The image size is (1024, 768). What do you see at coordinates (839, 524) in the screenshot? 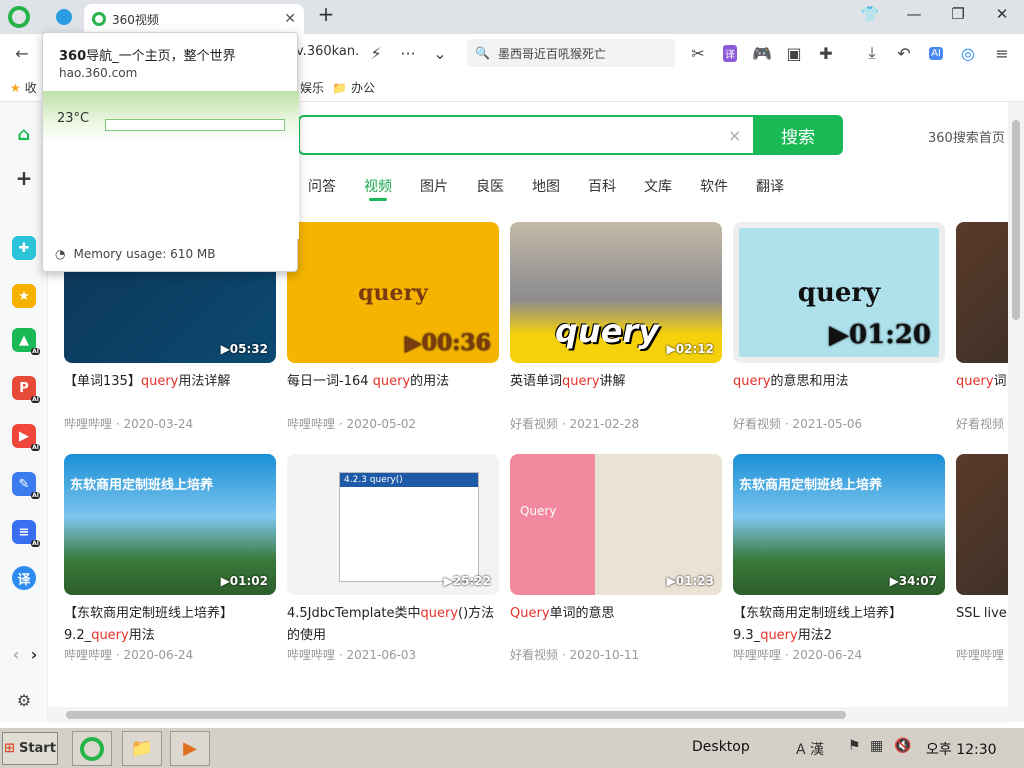
I see `video-thumbnail: 东软商用定制班线上培养 ▶34:07` at bounding box center [839, 524].